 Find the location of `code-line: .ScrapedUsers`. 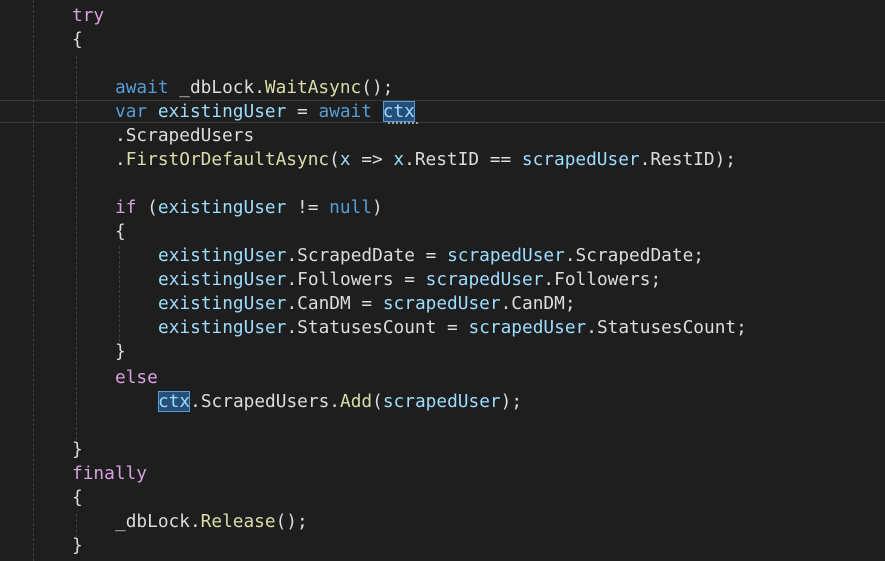

code-line: .ScrapedUsers is located at coordinates (184, 136).